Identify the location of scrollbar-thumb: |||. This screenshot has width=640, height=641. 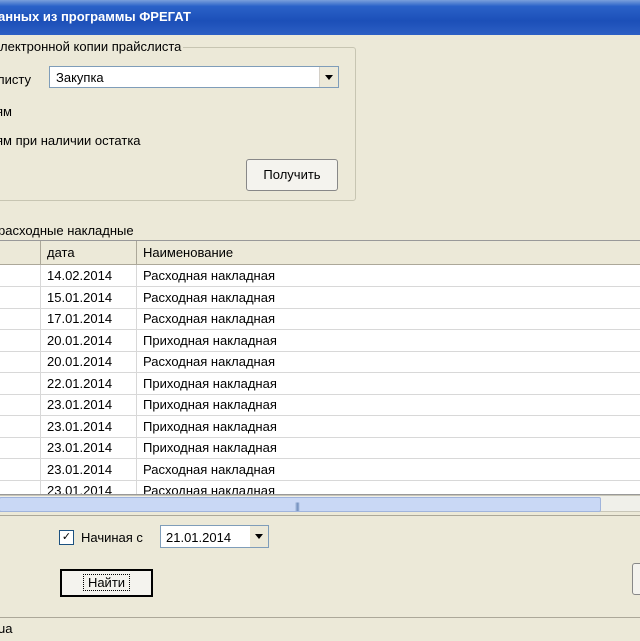
(300, 504).